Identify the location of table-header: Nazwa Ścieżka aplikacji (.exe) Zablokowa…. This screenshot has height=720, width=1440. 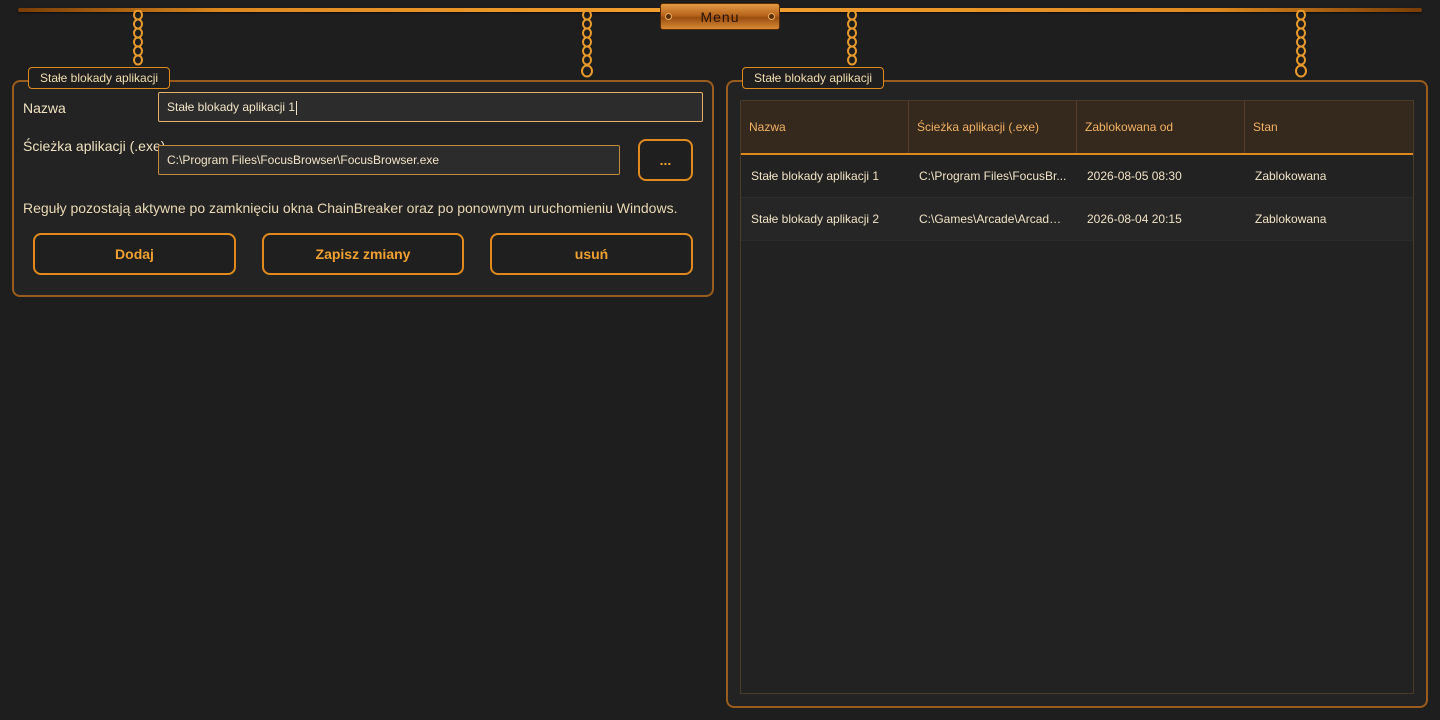
(1077, 128).